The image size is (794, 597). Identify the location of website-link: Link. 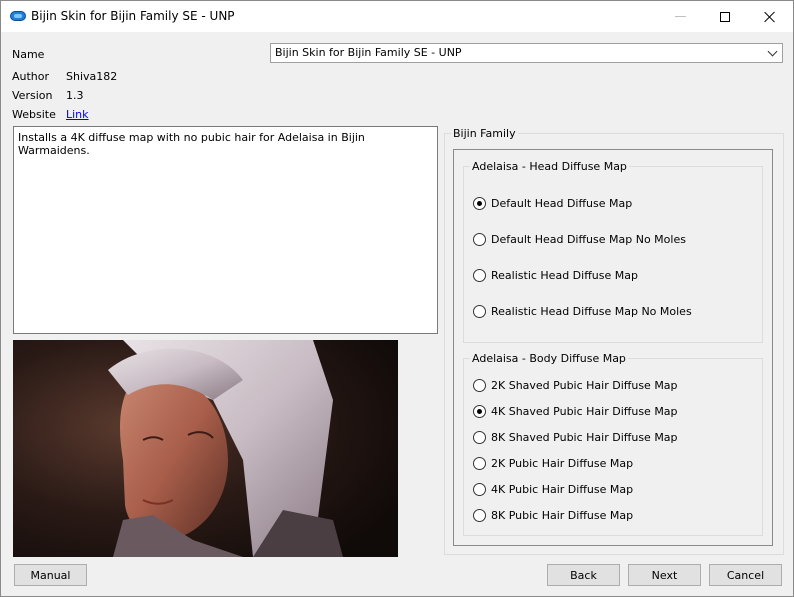
(77, 114).